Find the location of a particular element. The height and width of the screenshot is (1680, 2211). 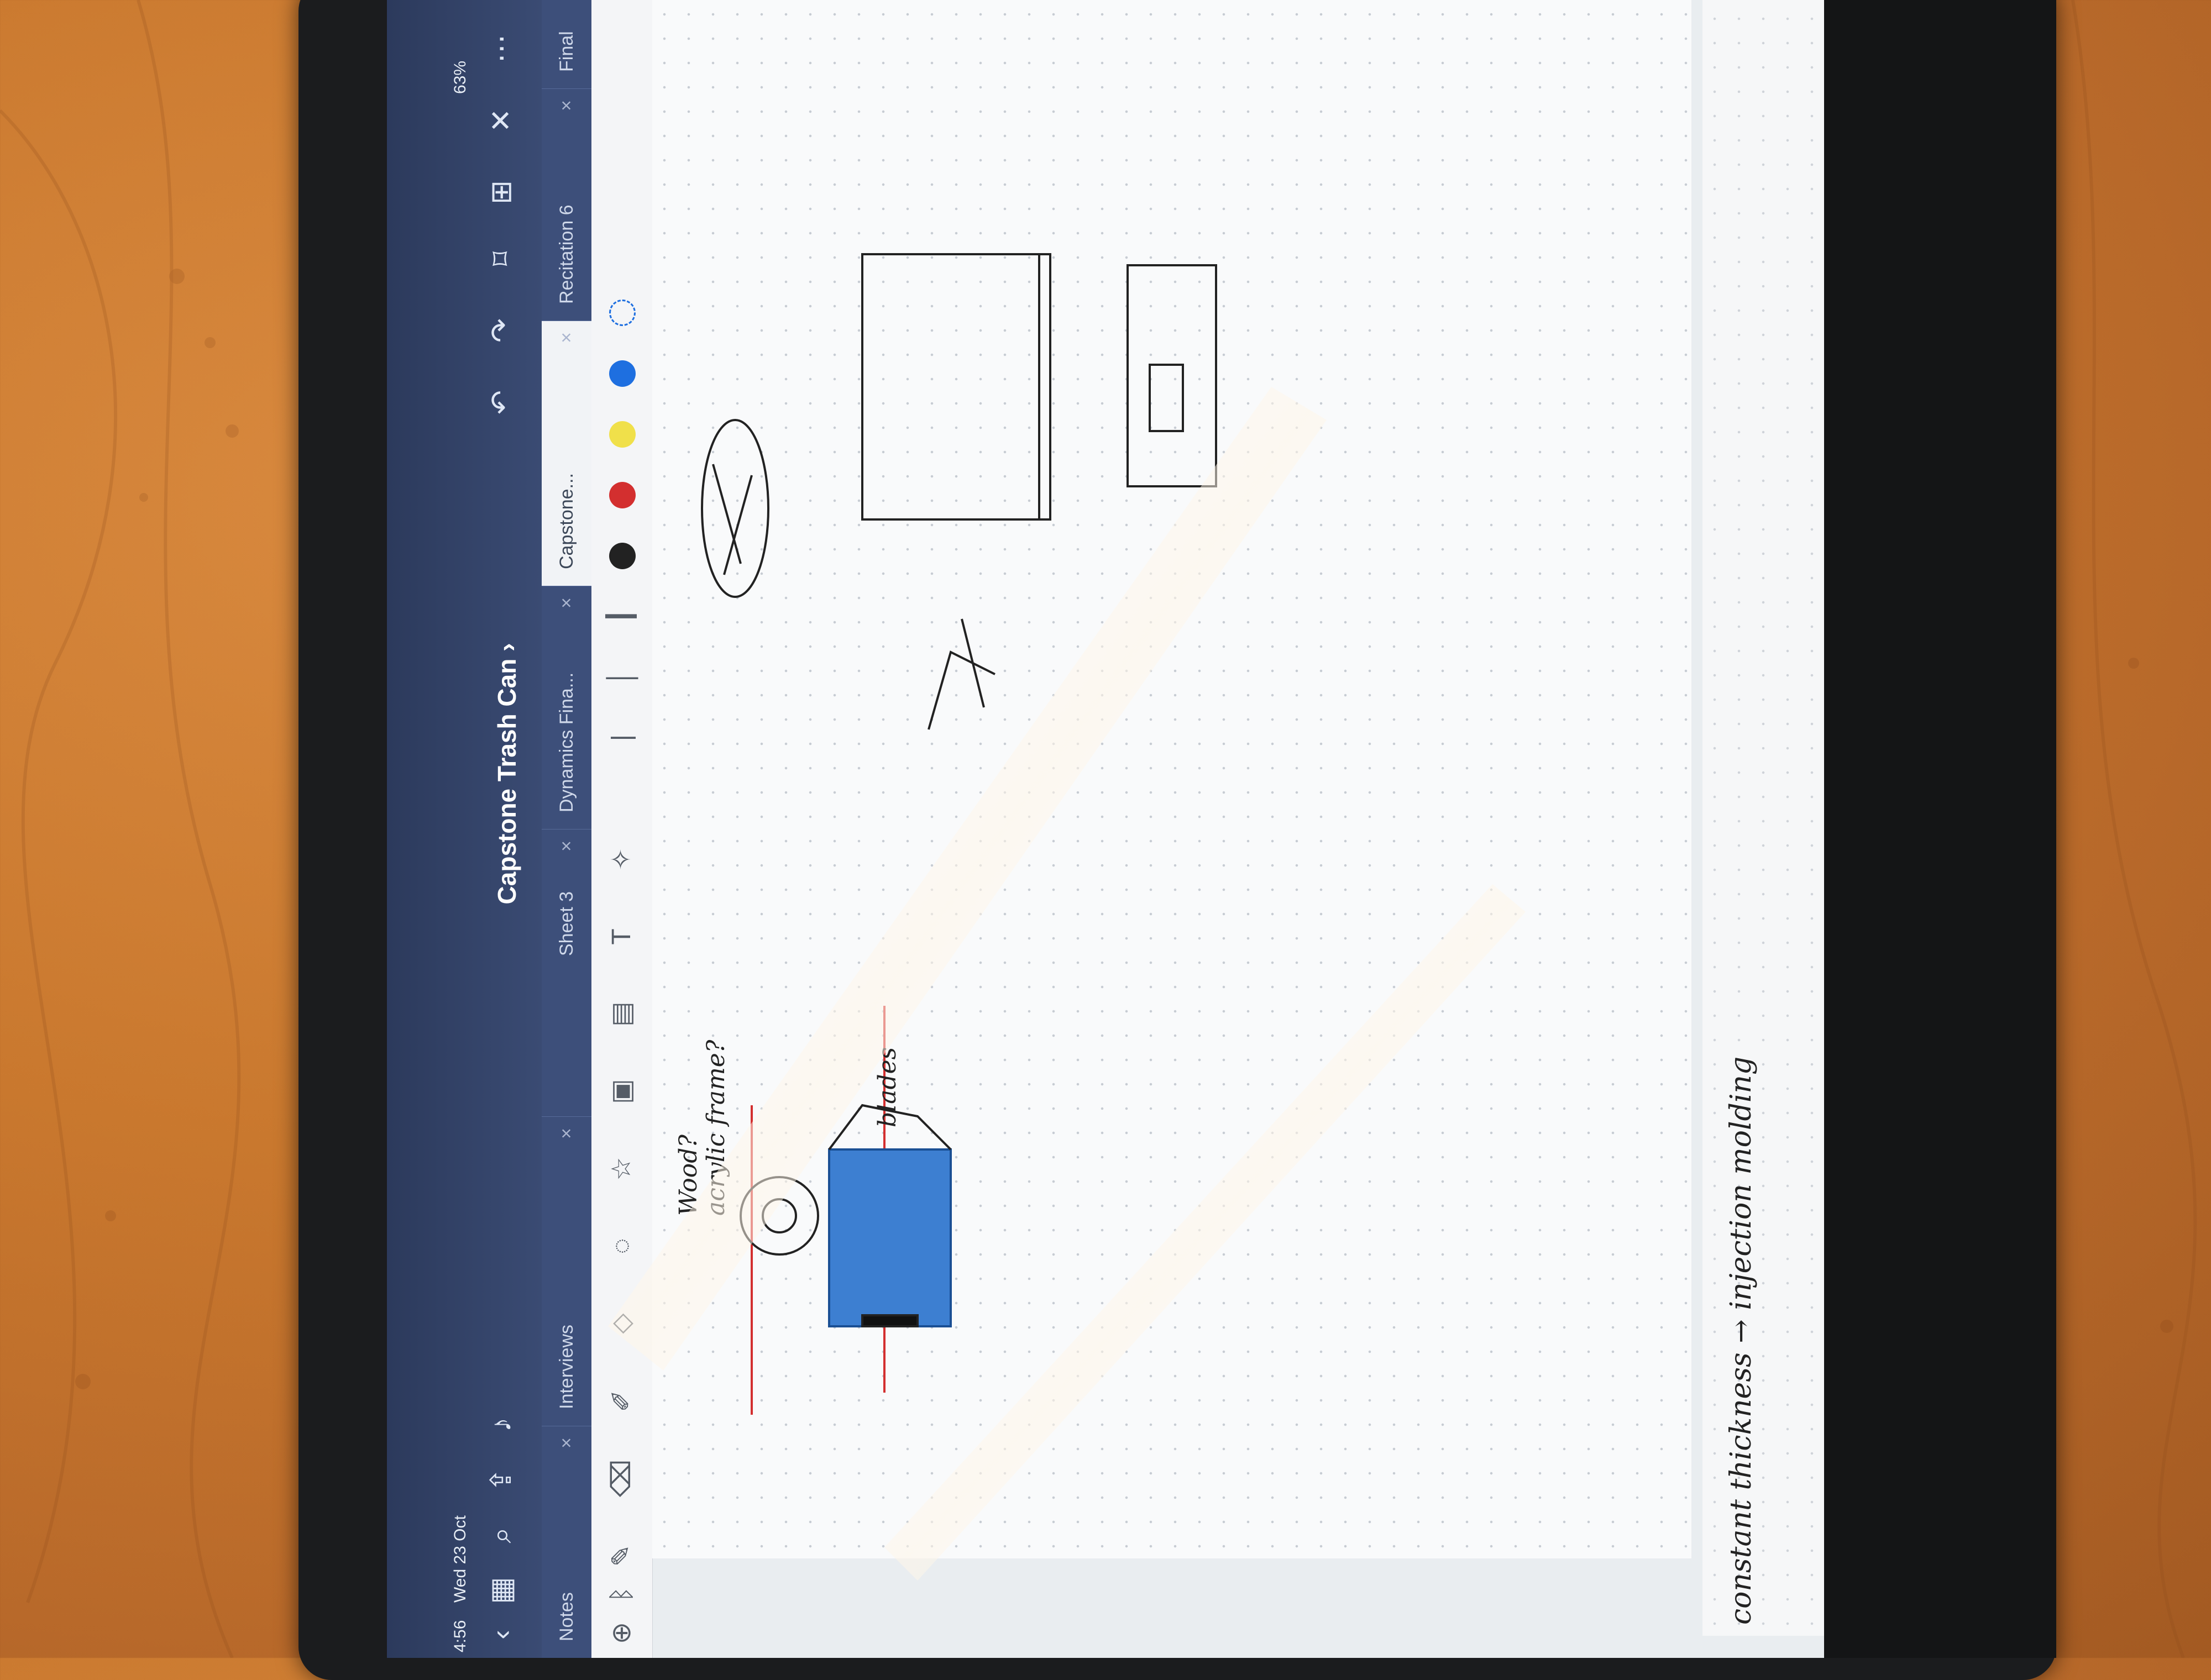

status-date: Wed 23 Oct is located at coordinates (460, 1559).